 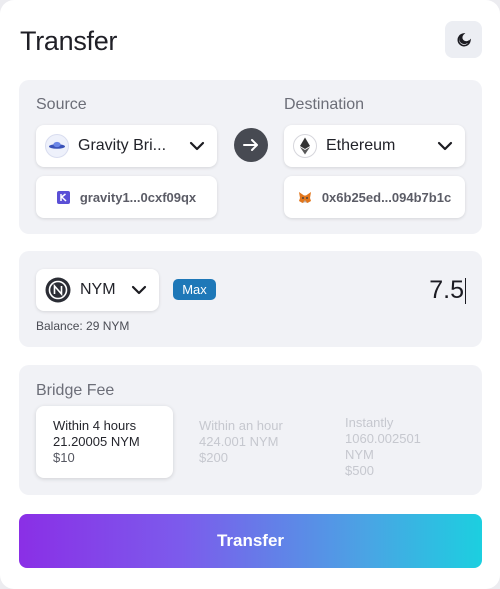 What do you see at coordinates (213, 457) in the screenshot?
I see `fee-option-price: $200` at bounding box center [213, 457].